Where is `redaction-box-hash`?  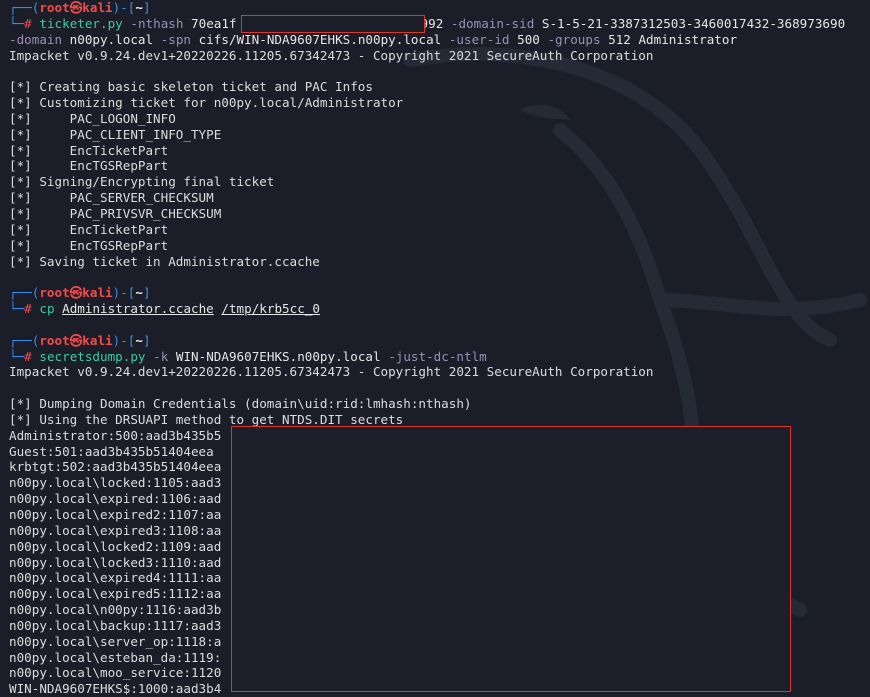
redaction-box-hash is located at coordinates (333, 24).